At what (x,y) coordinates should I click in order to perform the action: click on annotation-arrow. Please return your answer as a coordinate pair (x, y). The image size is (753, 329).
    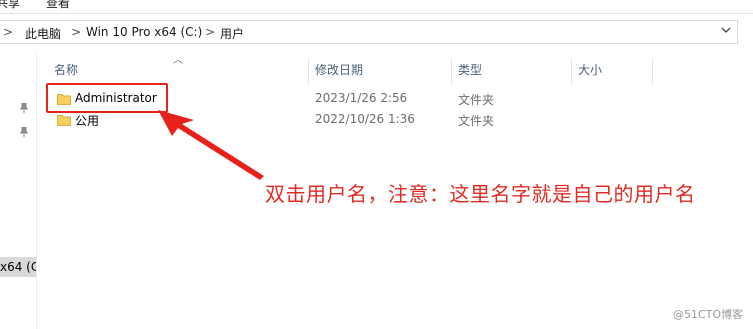
    Looking at the image, I should click on (211, 145).